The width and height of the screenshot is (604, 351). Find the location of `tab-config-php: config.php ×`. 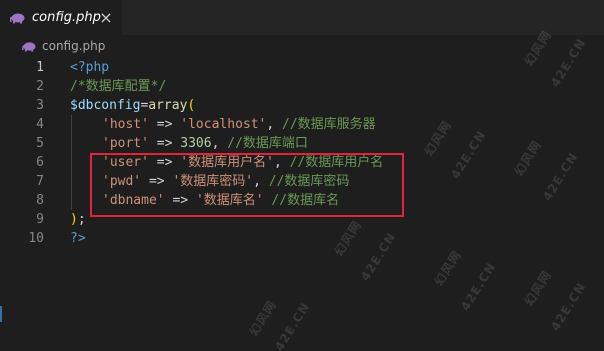

tab-config-php: config.php × is located at coordinates (61, 17).